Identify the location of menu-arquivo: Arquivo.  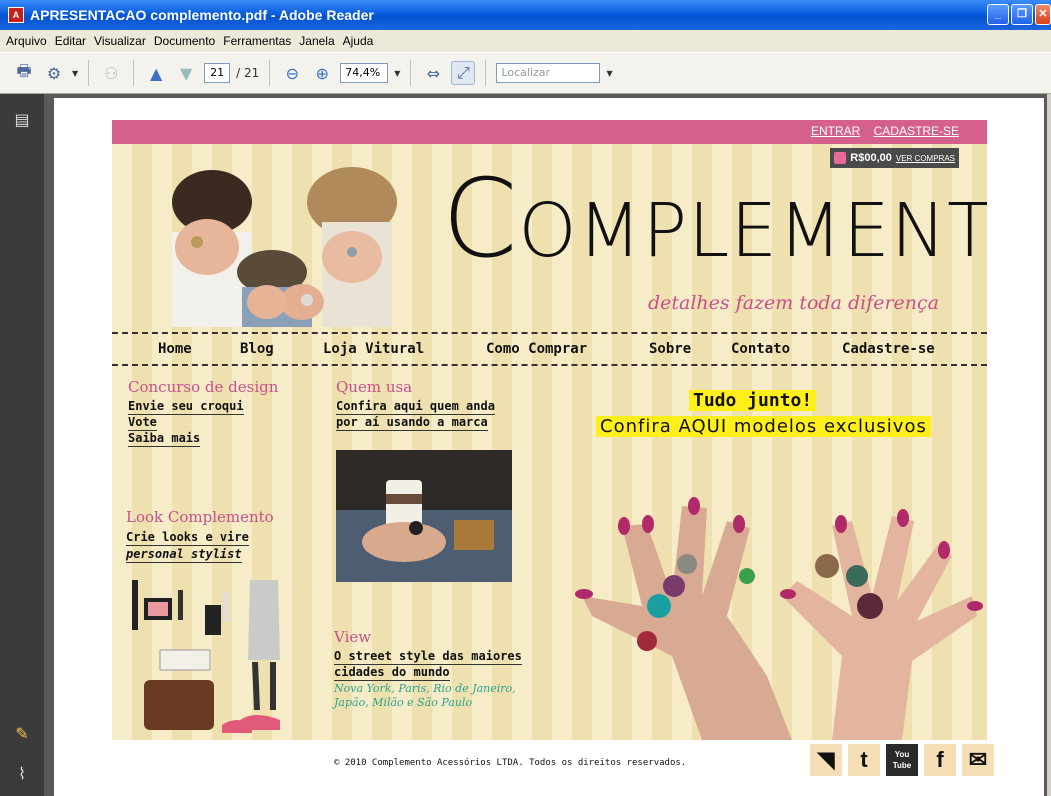
(26, 41).